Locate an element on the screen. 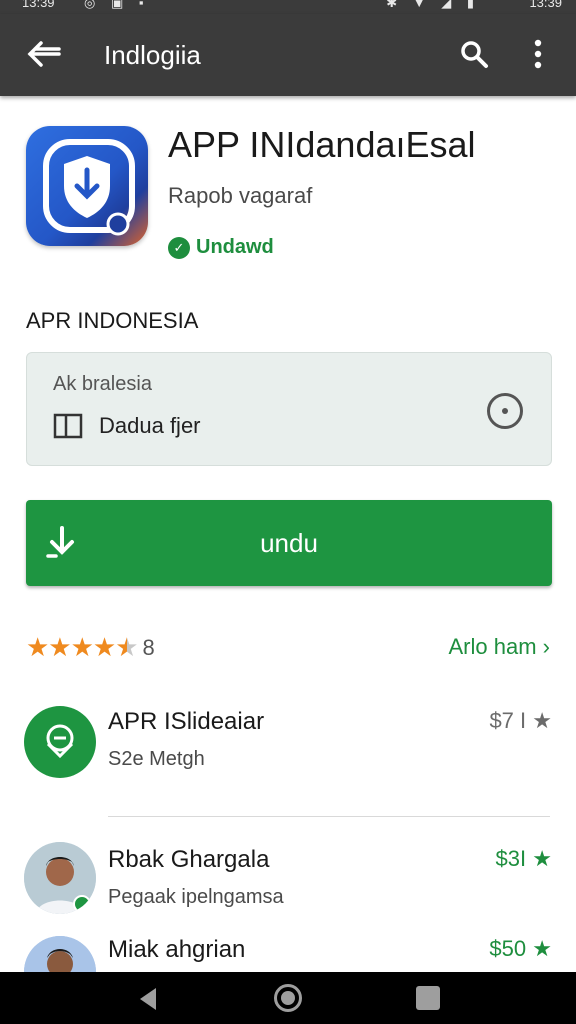  see-all-label: Arlo ham is located at coordinates (492, 646).